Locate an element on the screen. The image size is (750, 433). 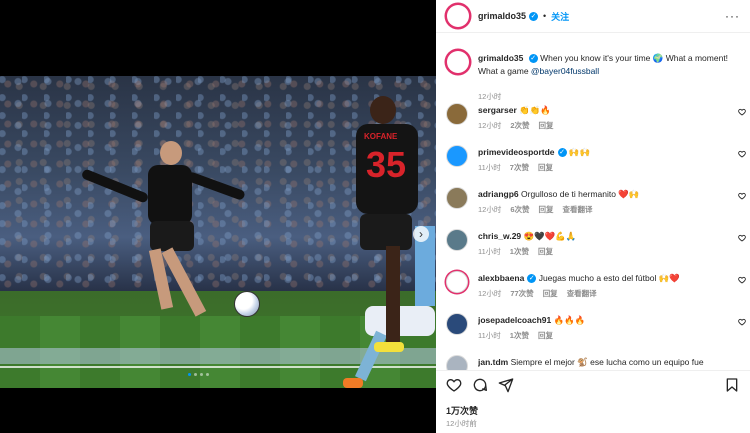
comment-text: Juegas mucho a esto del fútbol 🙌❤️ is located at coordinates (609, 278).